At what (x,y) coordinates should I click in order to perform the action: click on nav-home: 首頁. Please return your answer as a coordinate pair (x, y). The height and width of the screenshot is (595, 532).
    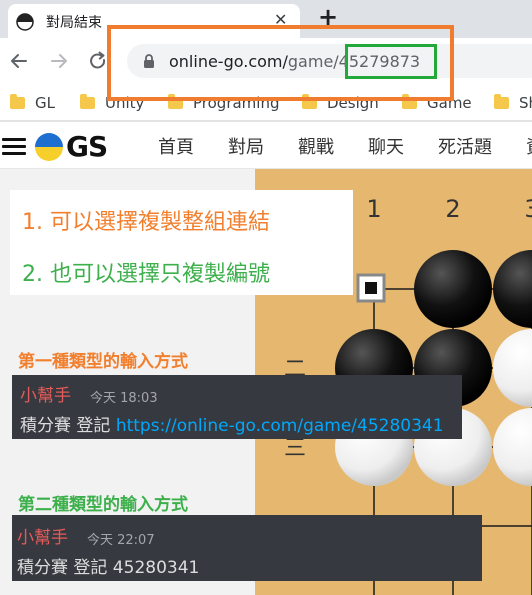
    Looking at the image, I should click on (176, 146).